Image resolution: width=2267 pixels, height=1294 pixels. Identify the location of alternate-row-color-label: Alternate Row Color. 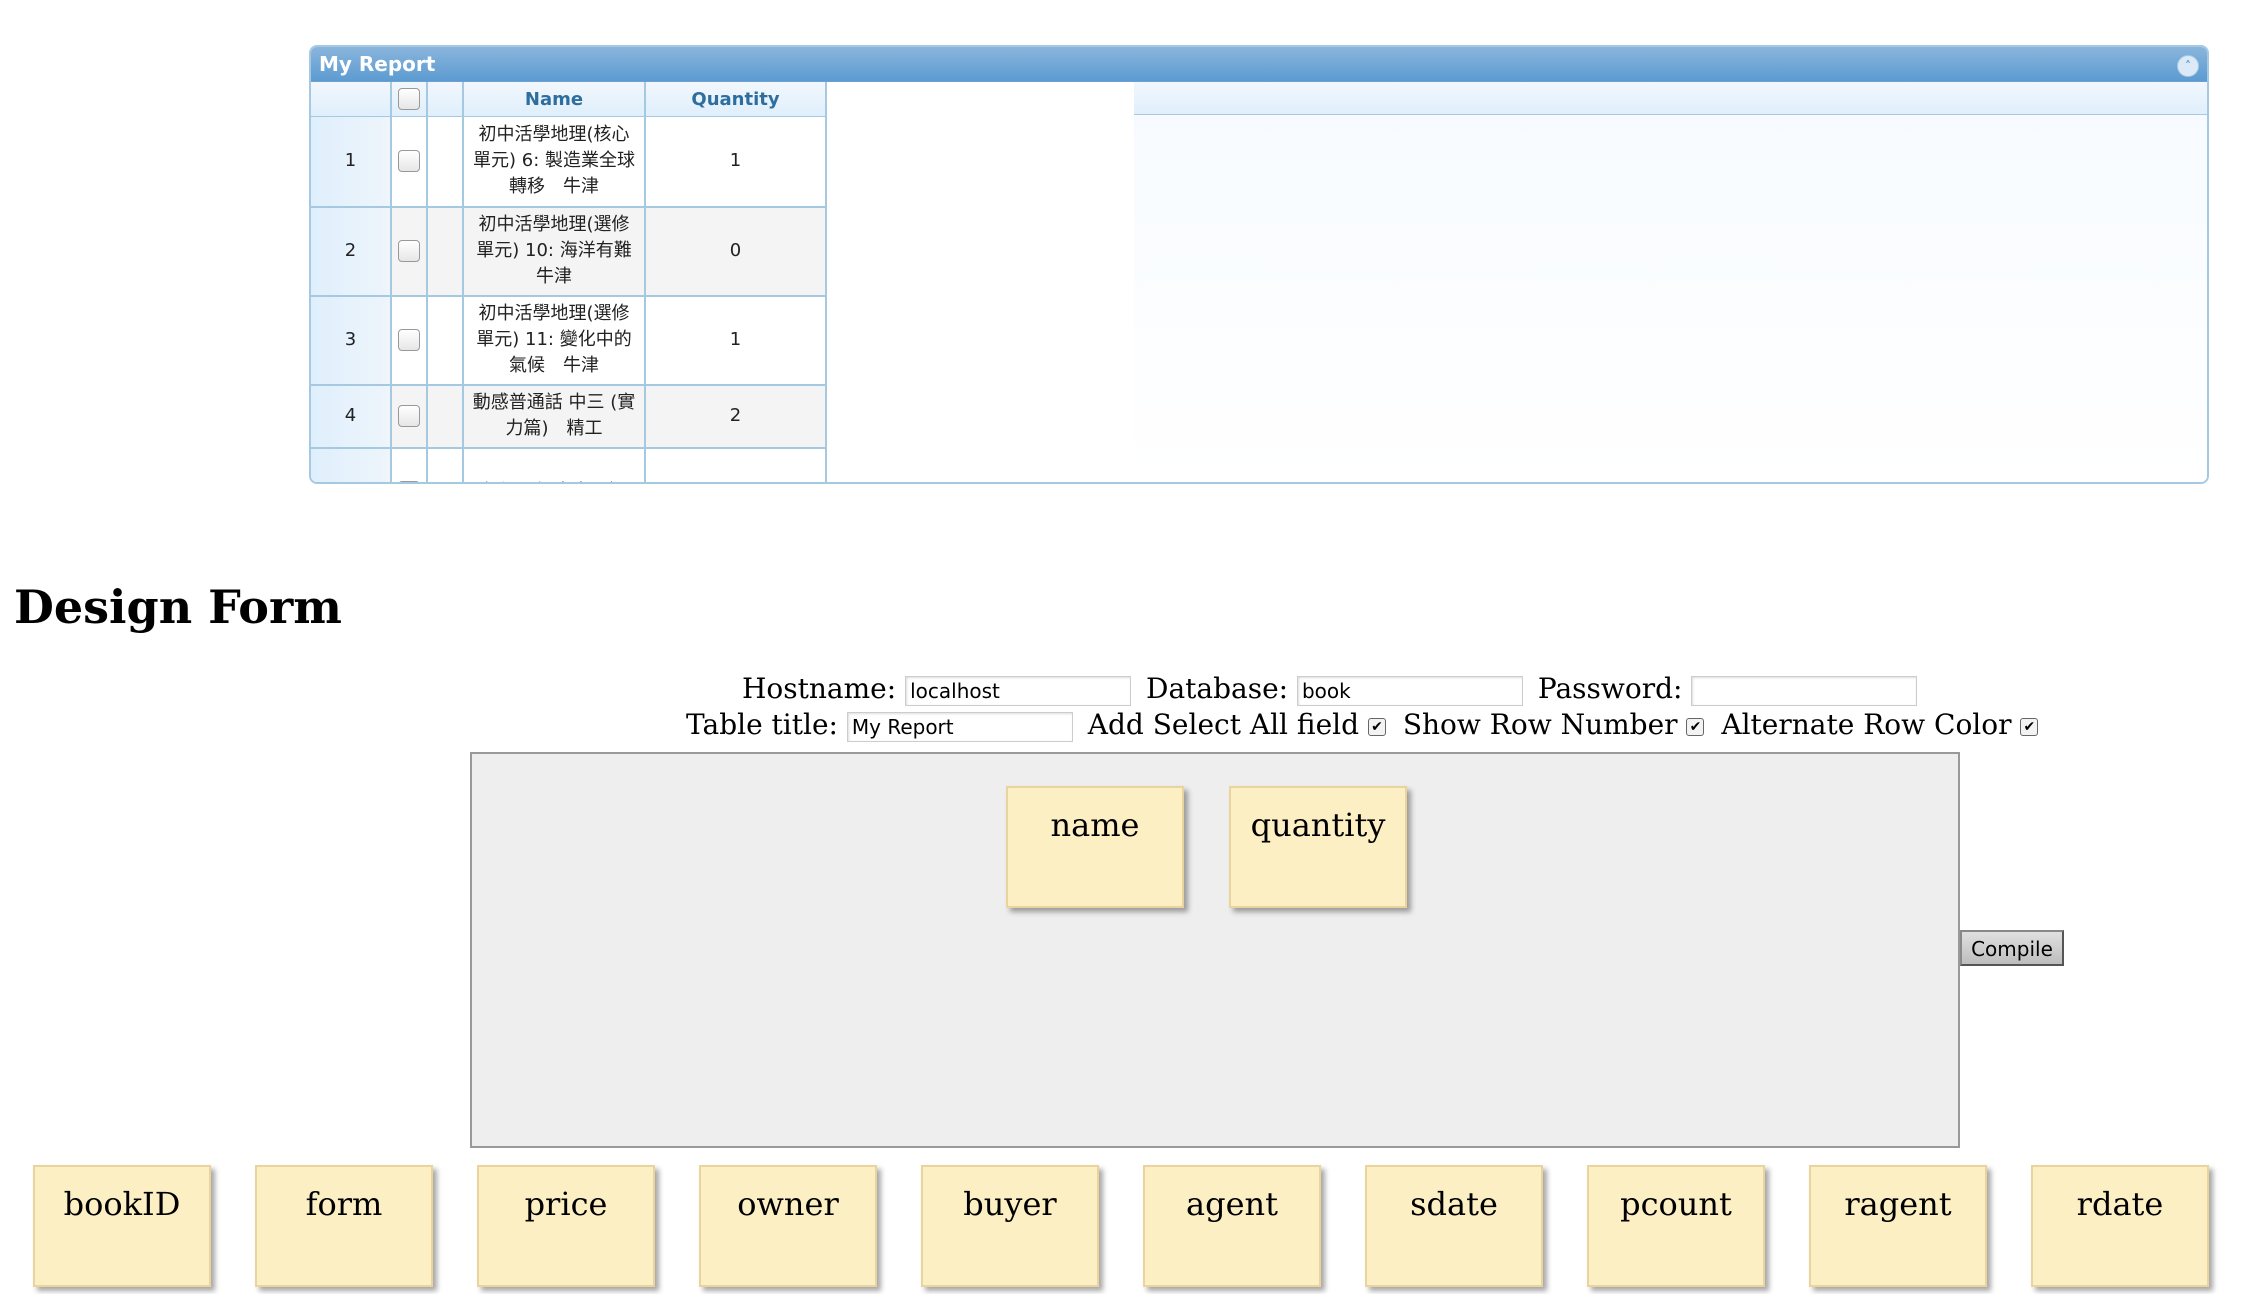
(1866, 724).